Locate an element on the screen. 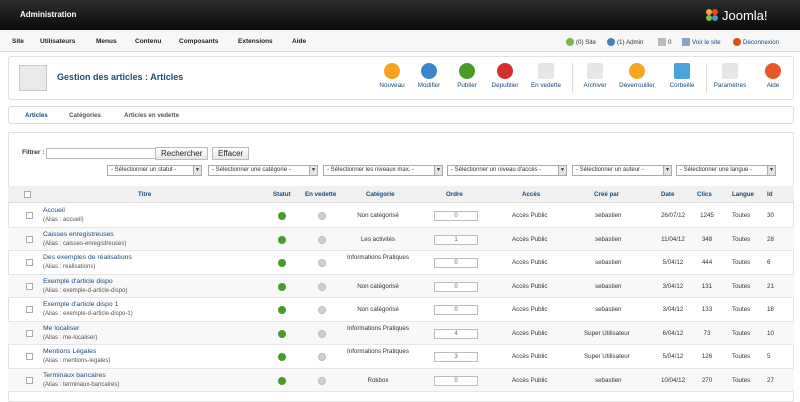  reset-button: Effacer is located at coordinates (231, 153).